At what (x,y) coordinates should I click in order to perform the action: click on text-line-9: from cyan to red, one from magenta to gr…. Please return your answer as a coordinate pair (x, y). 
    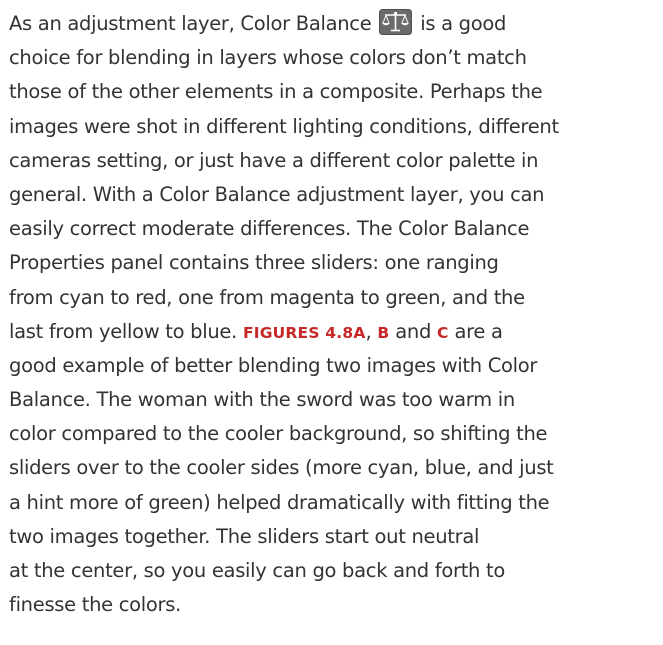
    Looking at the image, I should click on (267, 297).